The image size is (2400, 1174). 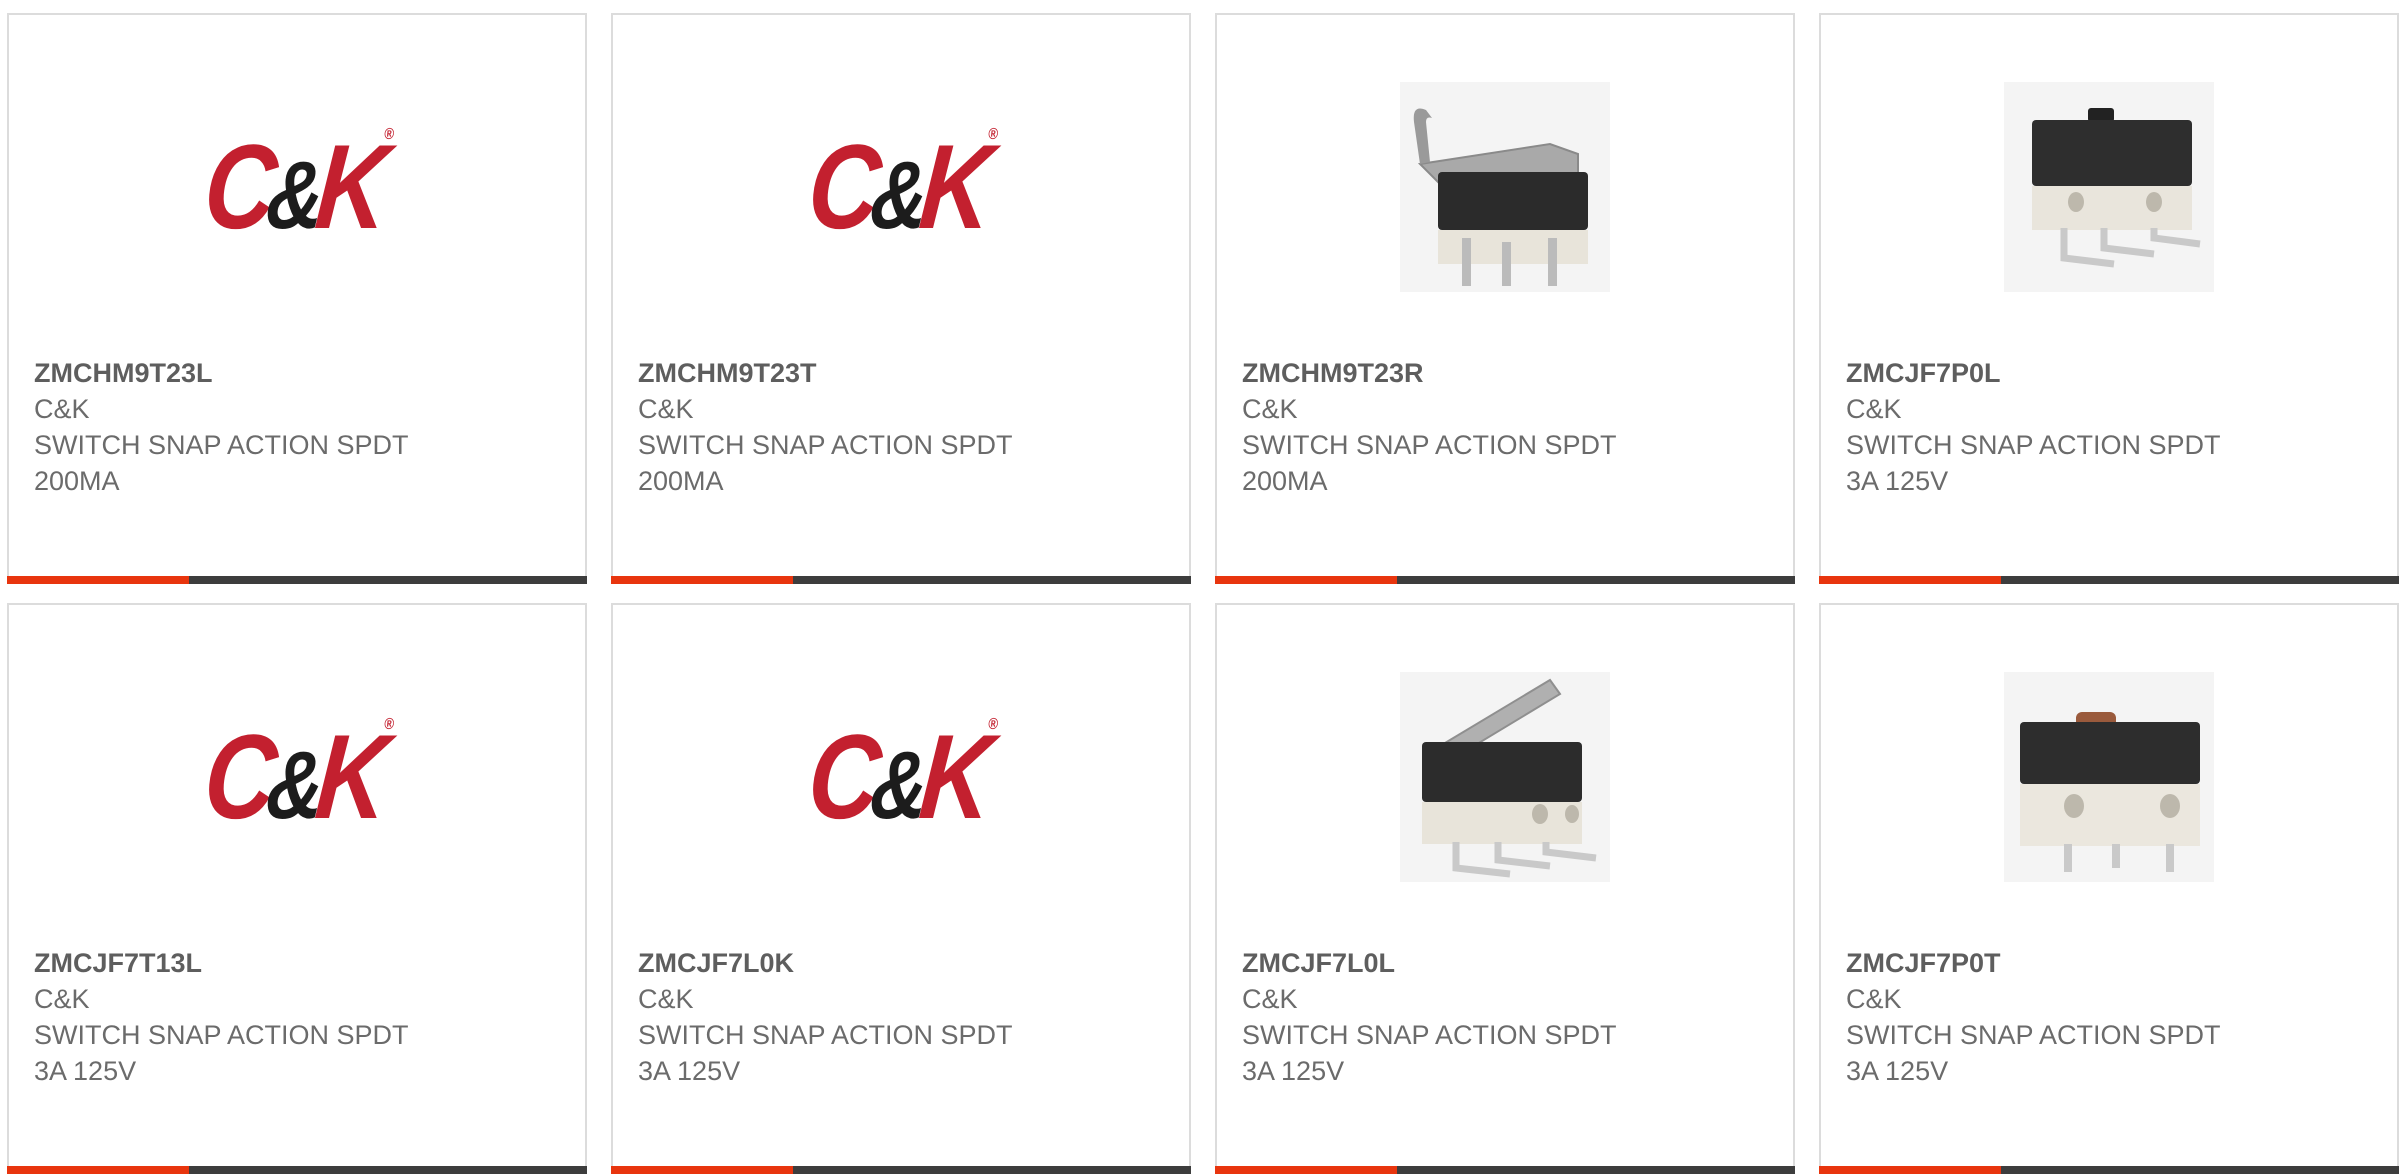 I want to click on part-number: ZMCJF7P0L, so click(x=1923, y=373).